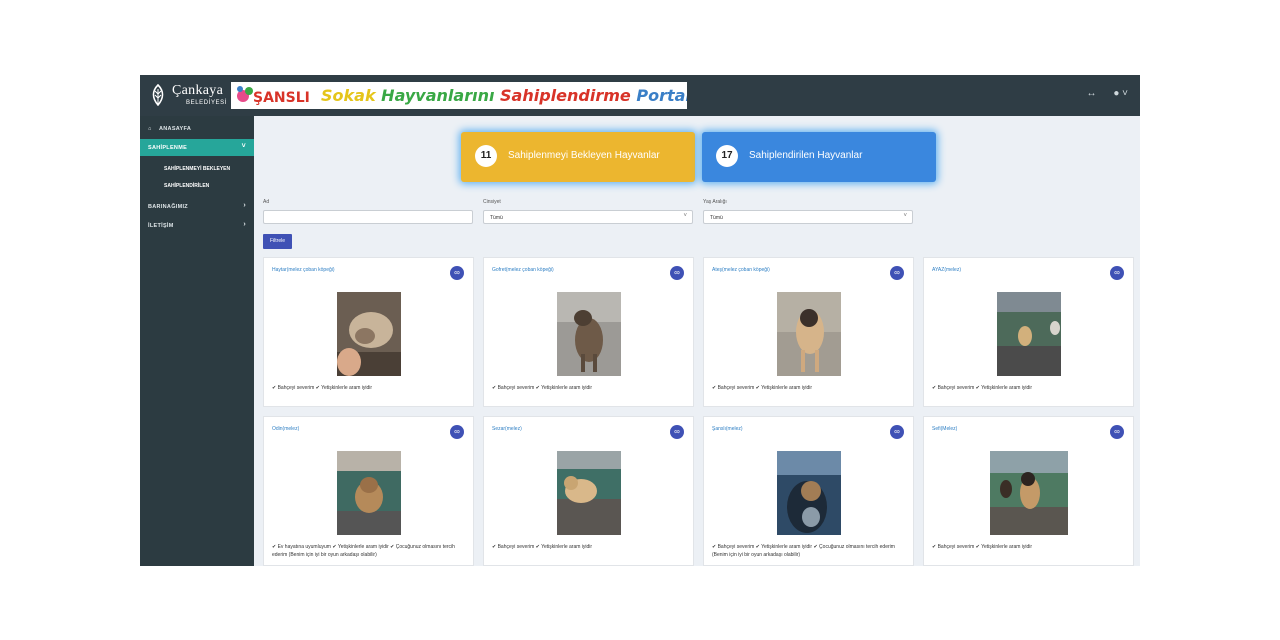  Describe the element at coordinates (584, 155) in the screenshot. I see `stat-label: Sahiplenmeyi Bekleyen Hayvanlar` at that location.